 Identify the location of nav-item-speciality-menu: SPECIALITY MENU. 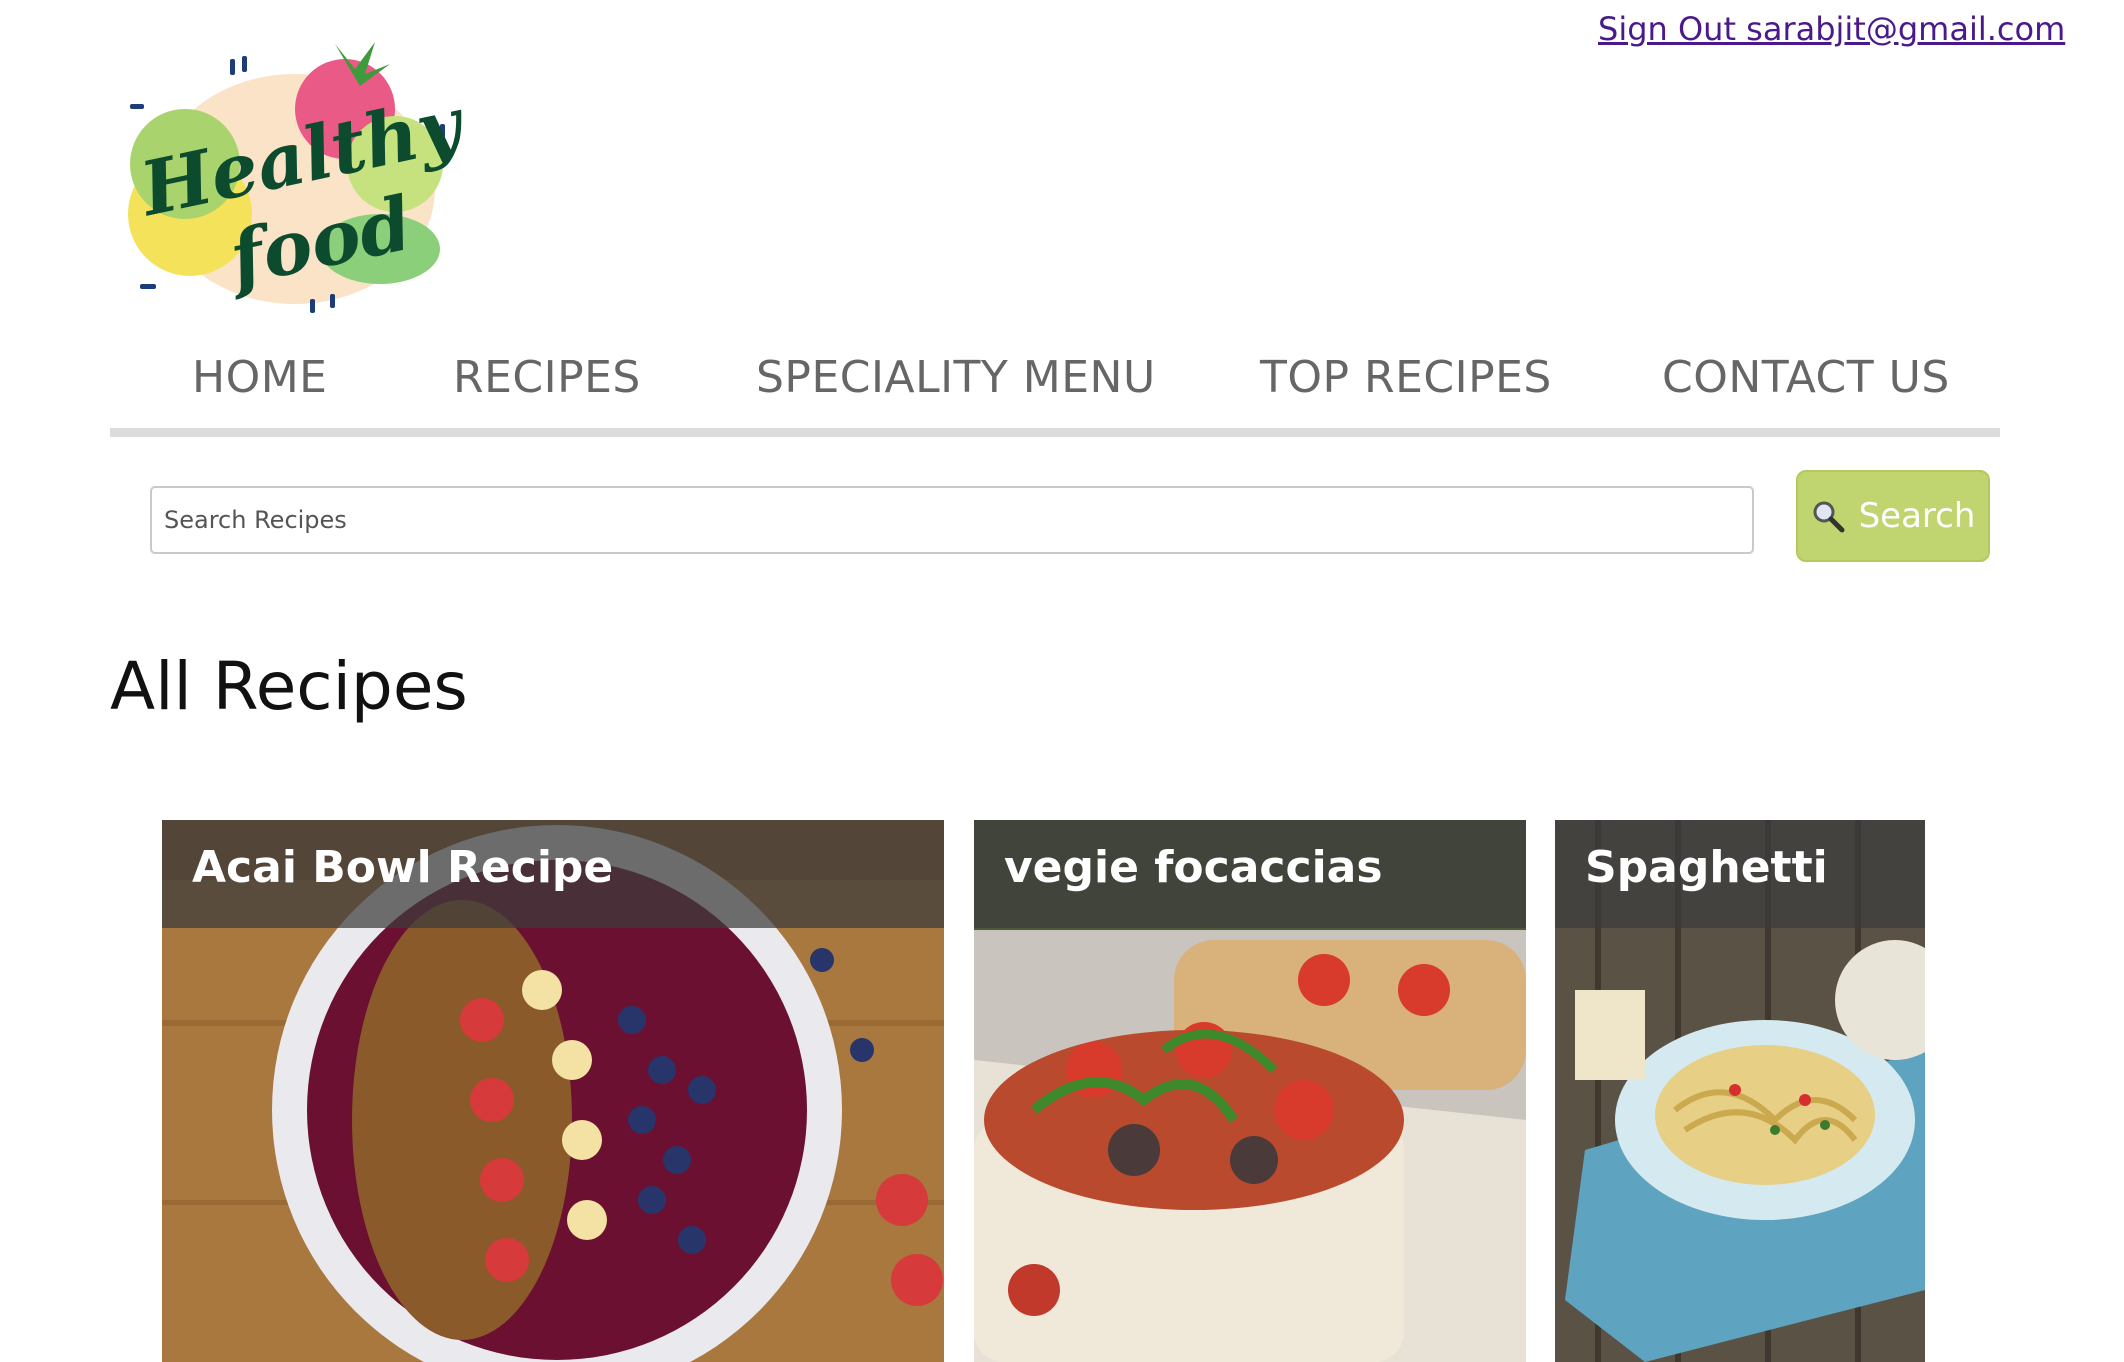
(956, 377).